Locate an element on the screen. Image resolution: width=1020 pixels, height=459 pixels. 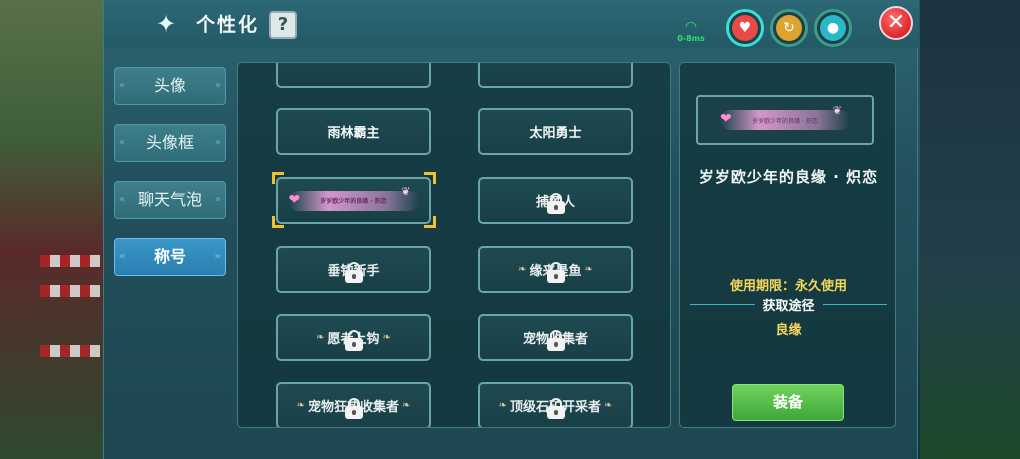
obtain-divider: 获取途径 is located at coordinates (789, 304).